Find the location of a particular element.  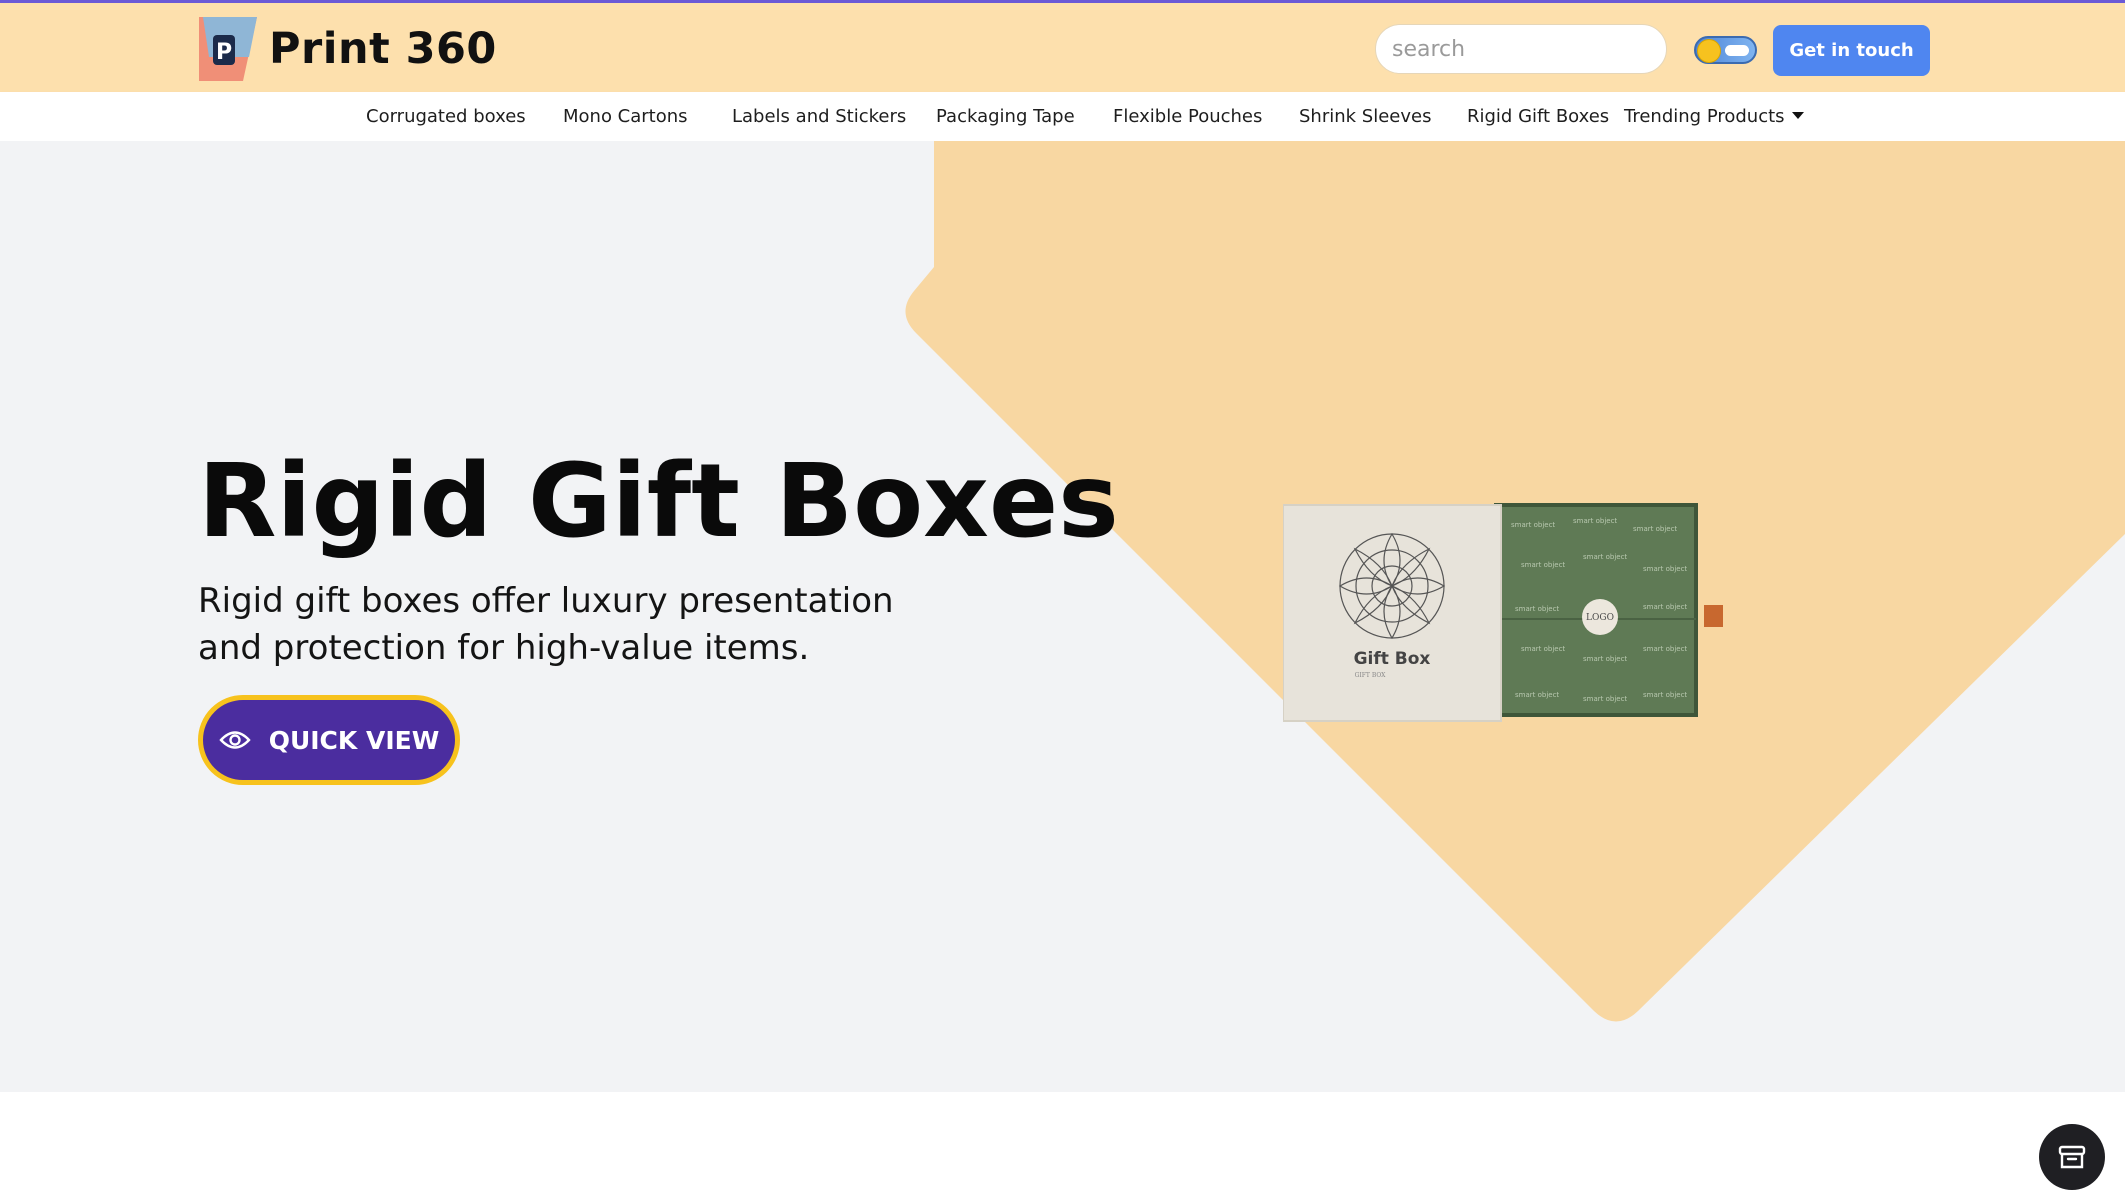

cart-icon is located at coordinates (2072, 1157).